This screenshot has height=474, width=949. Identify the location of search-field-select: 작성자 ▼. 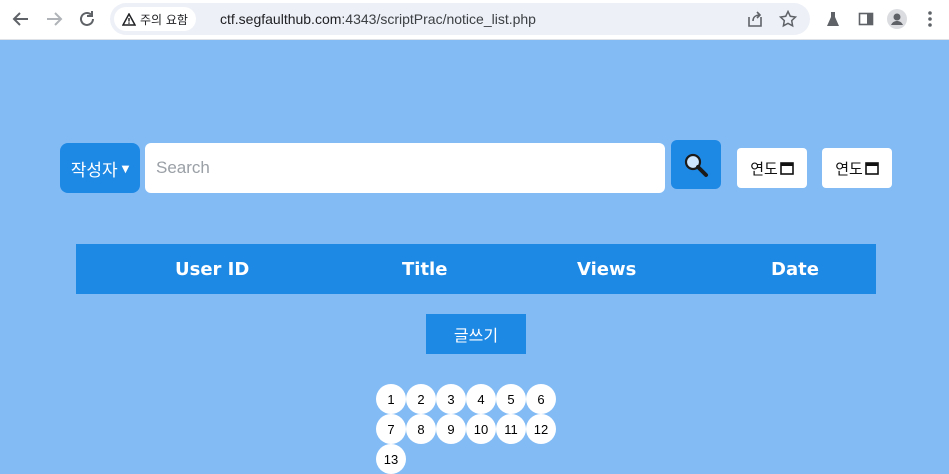
(100, 168).